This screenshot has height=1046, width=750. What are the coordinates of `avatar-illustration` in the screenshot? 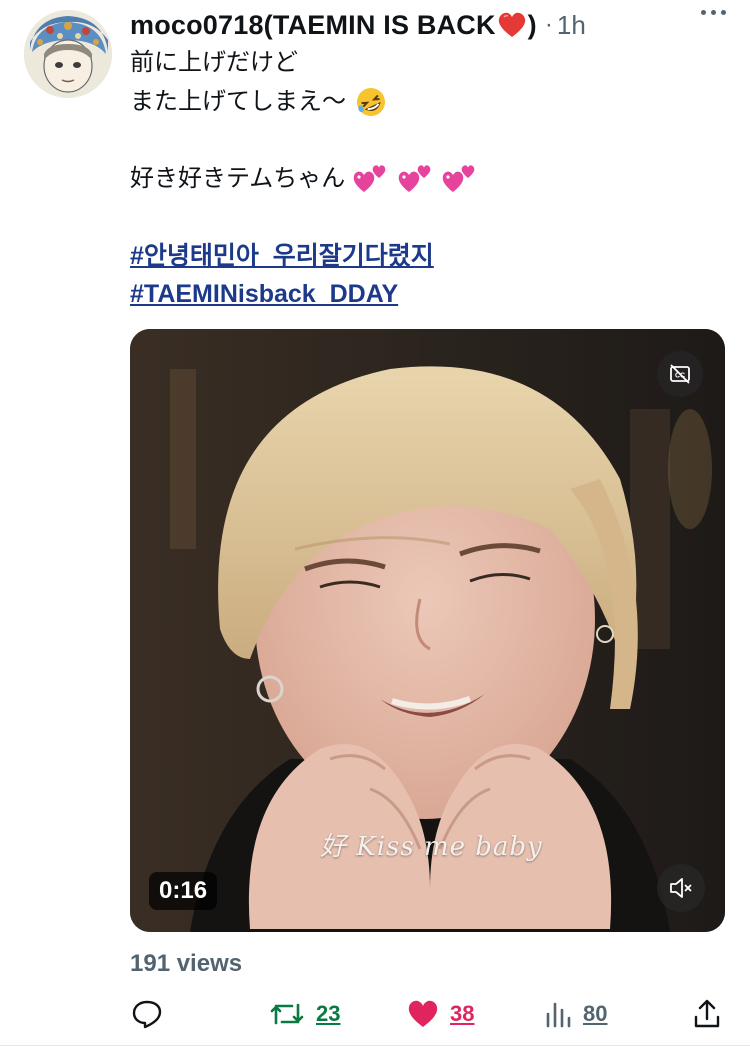 It's located at (68, 54).